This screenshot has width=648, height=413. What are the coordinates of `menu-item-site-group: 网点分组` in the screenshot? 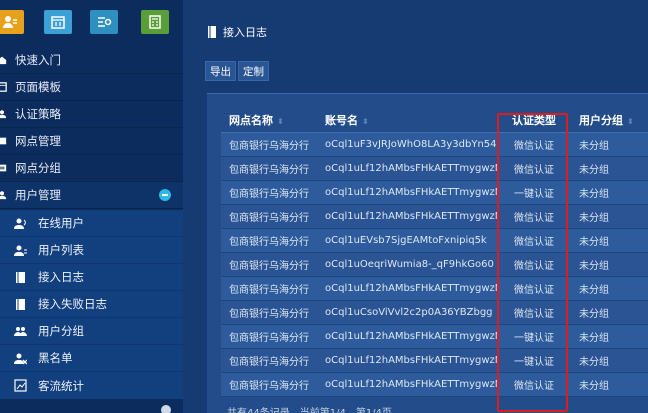 It's located at (91, 168).